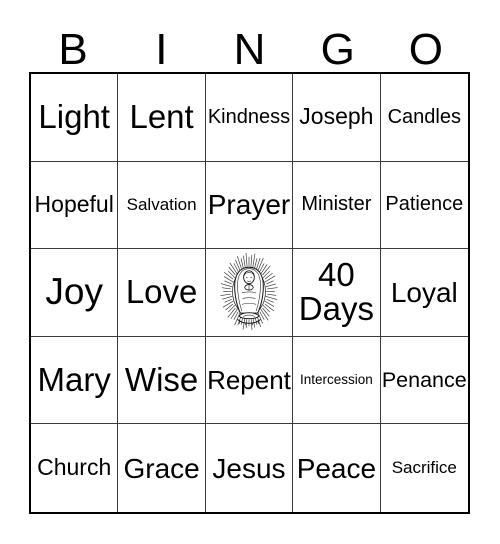  I want to click on bingo-cell-i-3: Love, so click(162, 293).